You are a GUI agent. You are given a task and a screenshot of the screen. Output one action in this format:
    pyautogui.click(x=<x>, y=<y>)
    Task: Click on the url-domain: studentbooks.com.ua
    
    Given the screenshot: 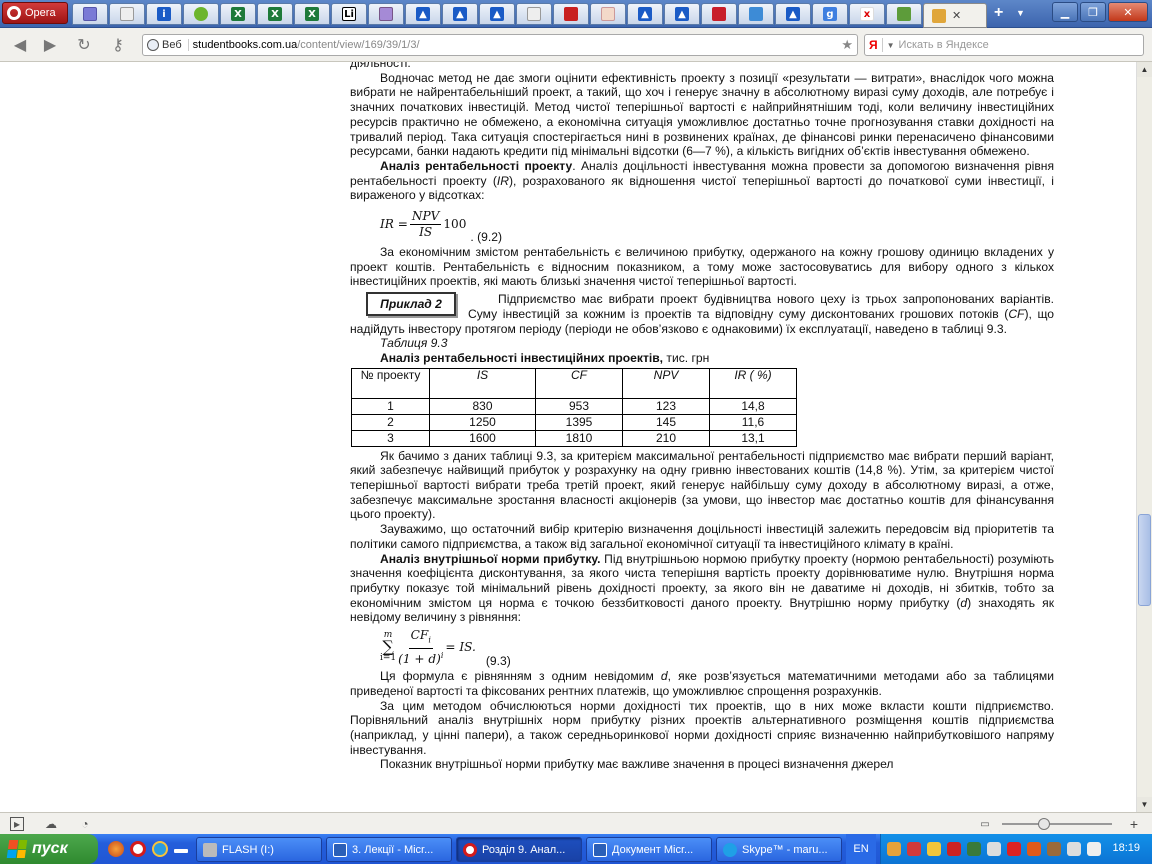 What is the action you would take?
    pyautogui.click(x=245, y=45)
    